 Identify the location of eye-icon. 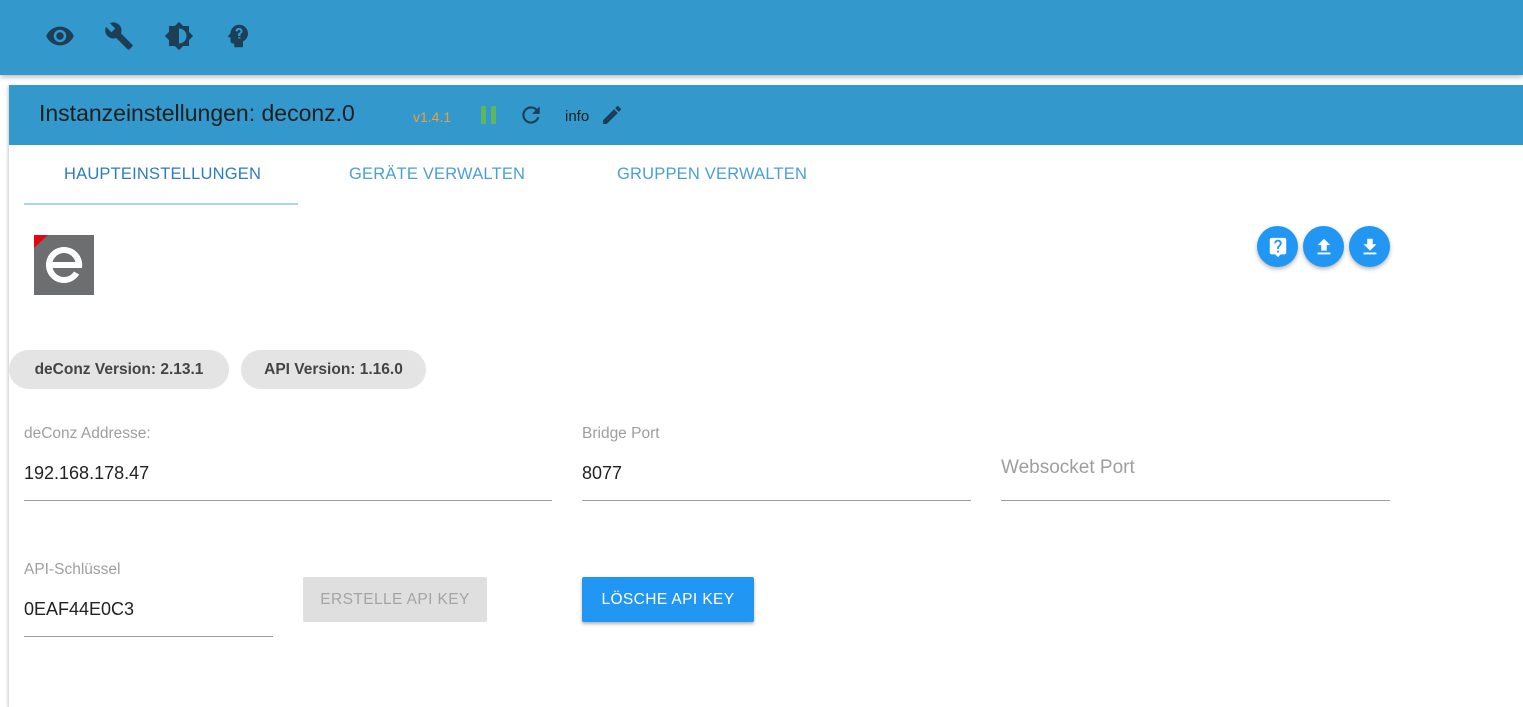
(60, 36).